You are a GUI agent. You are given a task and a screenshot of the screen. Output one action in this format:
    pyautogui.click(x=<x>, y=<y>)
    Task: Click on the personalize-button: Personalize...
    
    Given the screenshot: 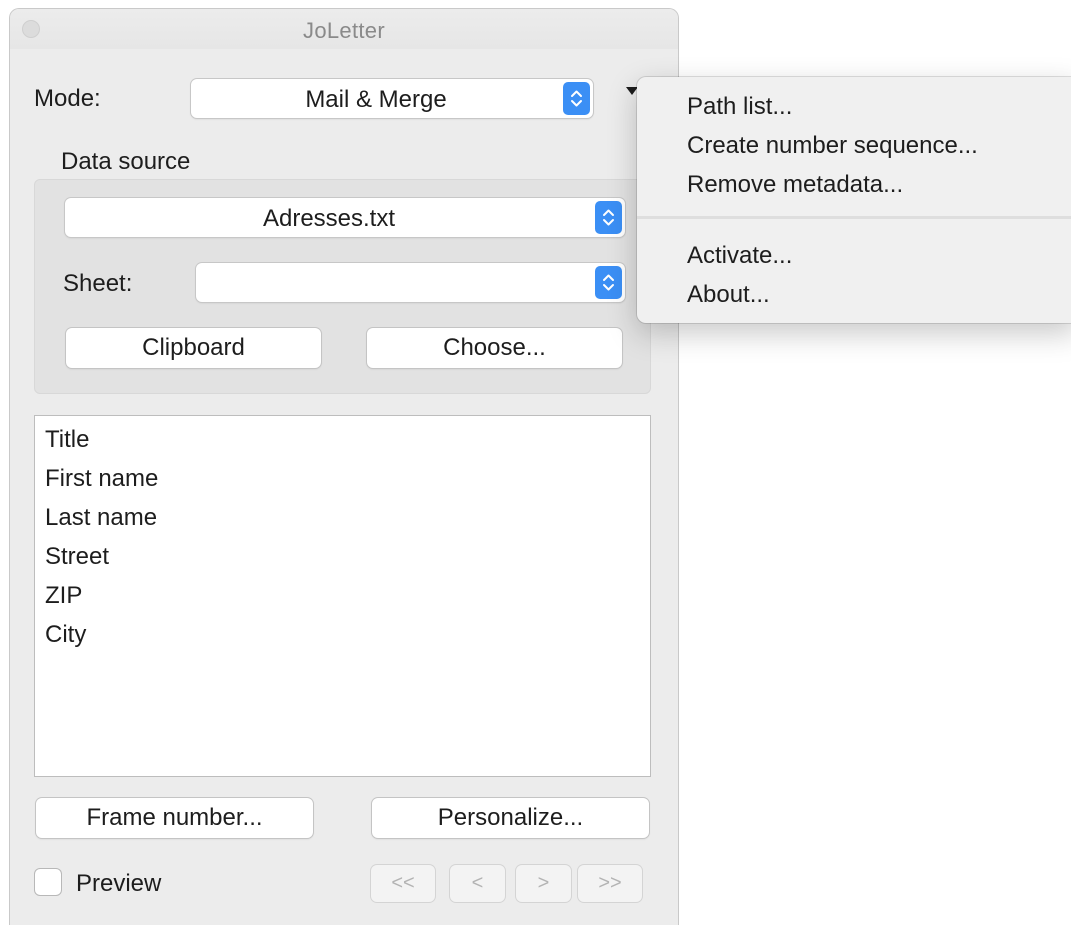 What is the action you would take?
    pyautogui.click(x=510, y=818)
    